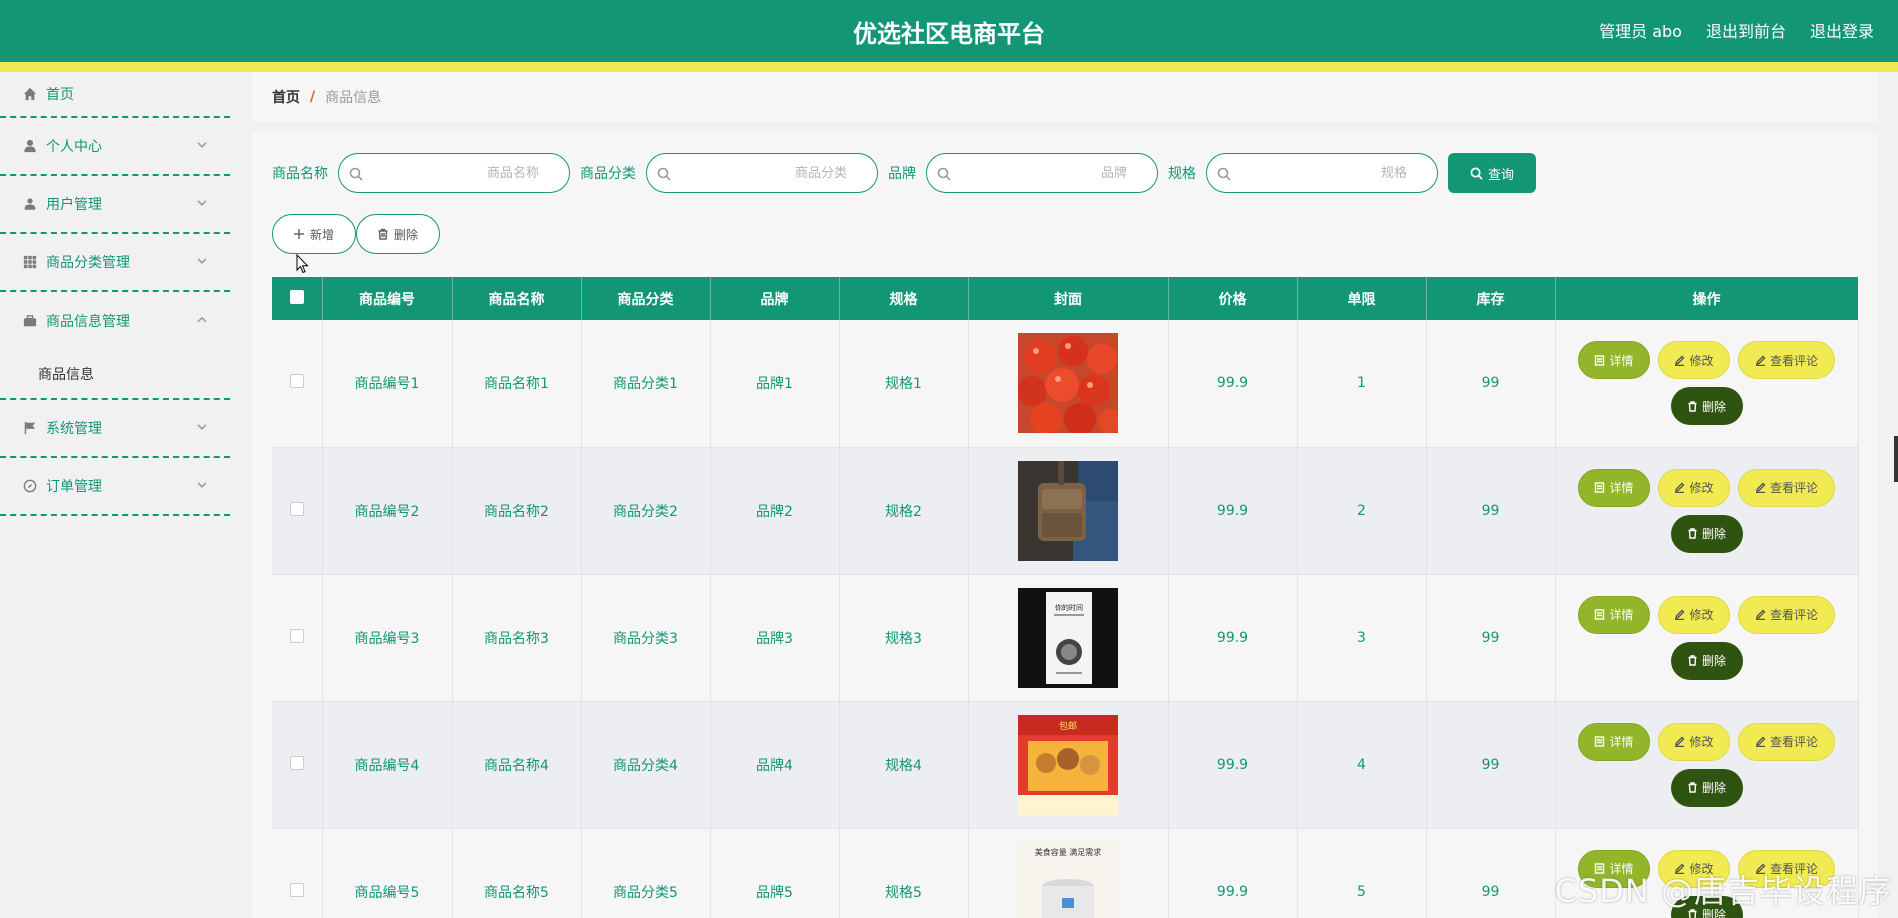 This screenshot has height=918, width=1898. I want to click on sidebar-subitem-product-info: 商品信息, so click(115, 375).